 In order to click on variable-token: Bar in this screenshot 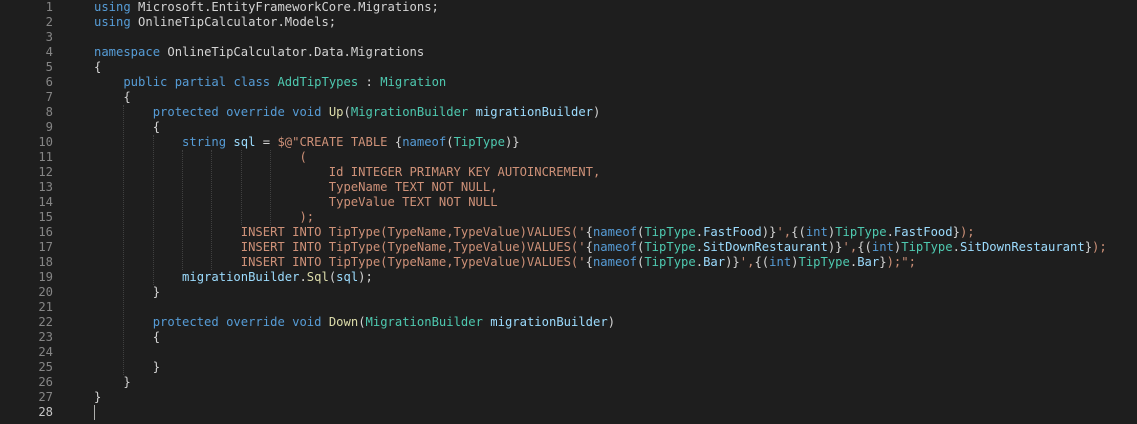, I will do `click(714, 262)`.